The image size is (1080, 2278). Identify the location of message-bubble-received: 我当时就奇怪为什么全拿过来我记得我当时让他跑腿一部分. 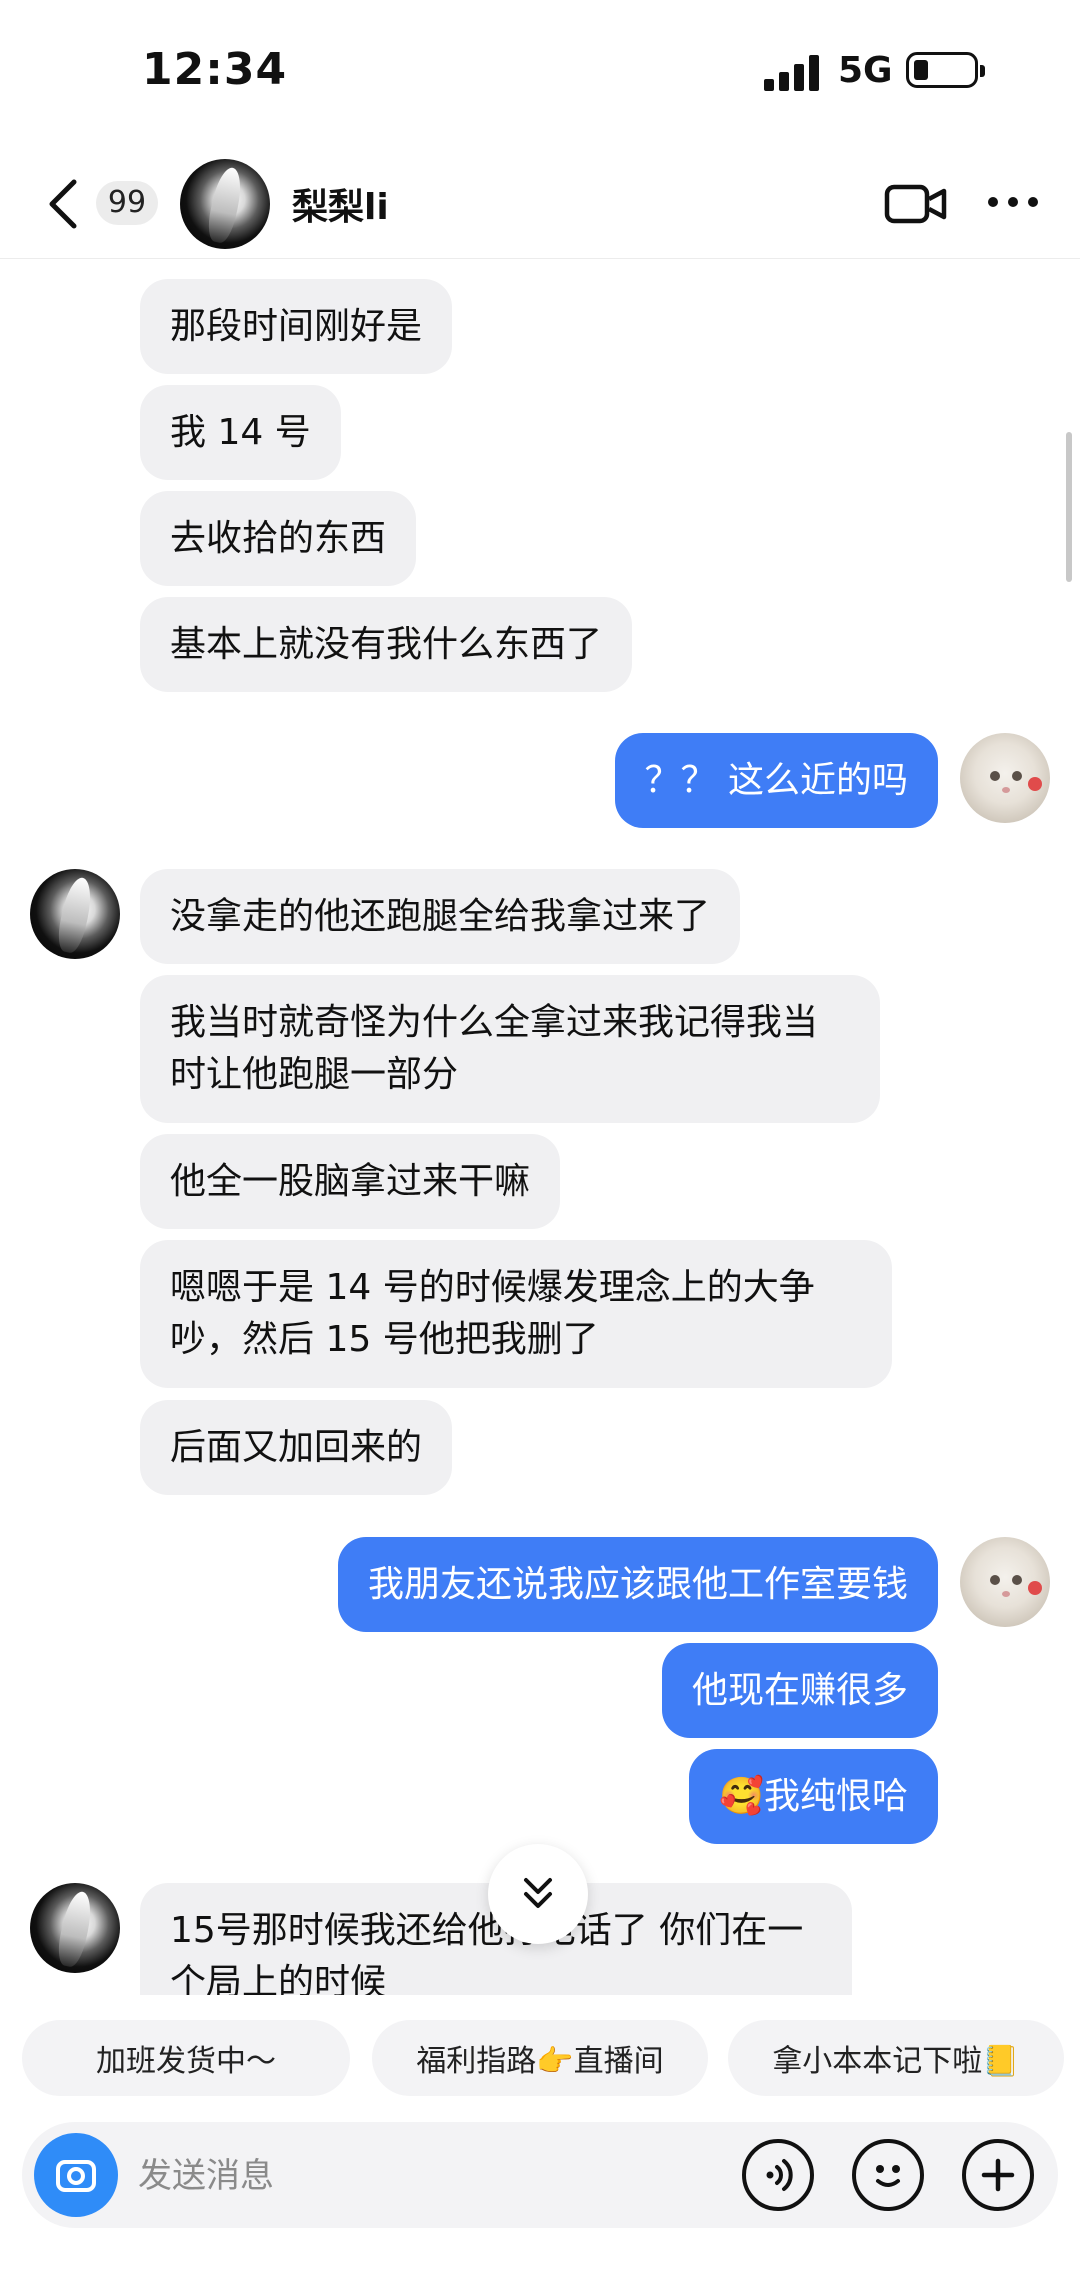
(510, 1049).